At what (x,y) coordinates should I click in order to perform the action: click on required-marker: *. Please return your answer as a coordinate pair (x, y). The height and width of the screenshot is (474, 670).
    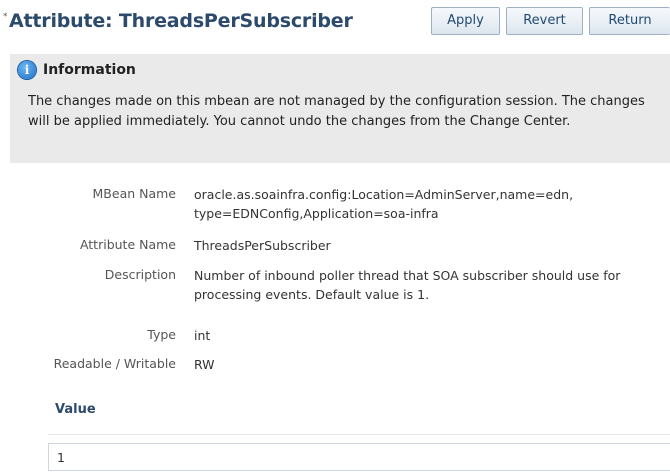
    Looking at the image, I should click on (5, 17).